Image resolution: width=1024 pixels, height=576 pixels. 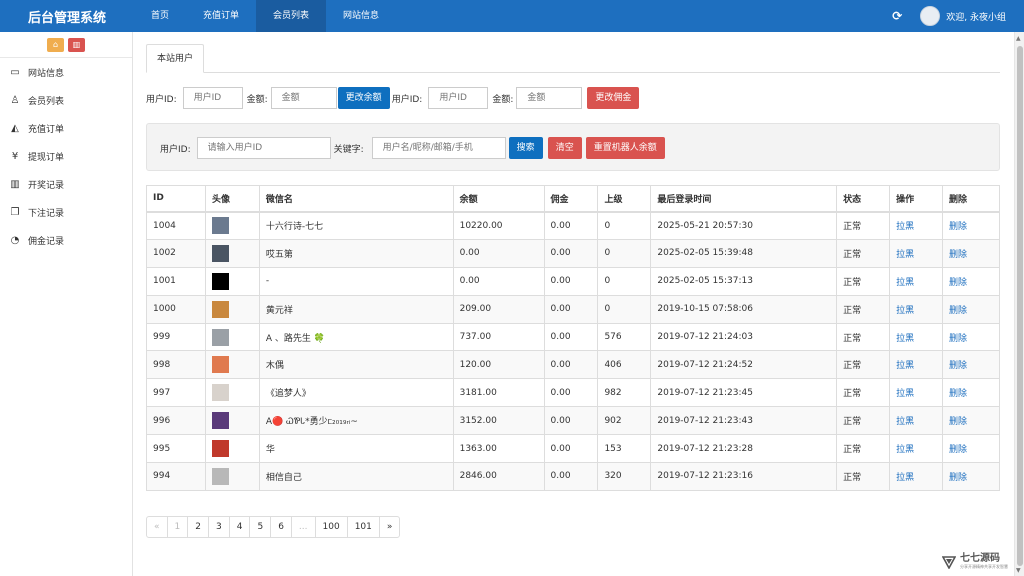 I want to click on commission-uid-input, so click(x=458, y=98).